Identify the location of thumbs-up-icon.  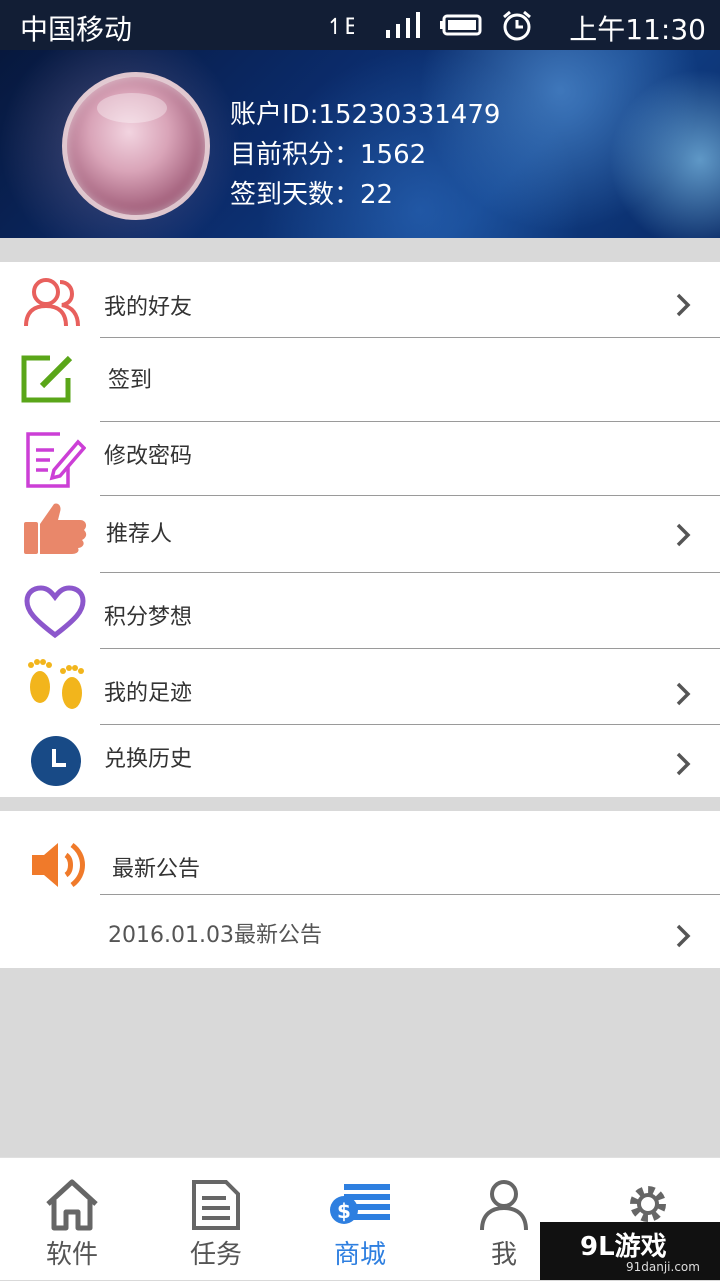
(56, 531).